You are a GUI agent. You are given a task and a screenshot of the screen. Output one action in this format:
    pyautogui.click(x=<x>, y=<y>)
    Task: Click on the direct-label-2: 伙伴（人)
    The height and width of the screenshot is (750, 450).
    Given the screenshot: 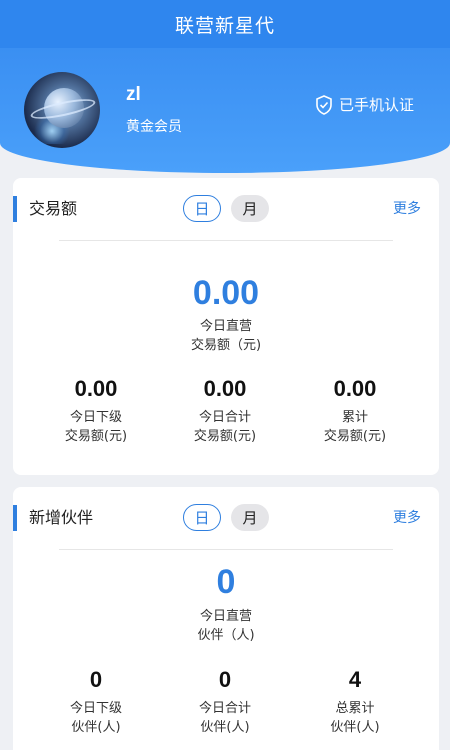 What is the action you would take?
    pyautogui.click(x=226, y=635)
    